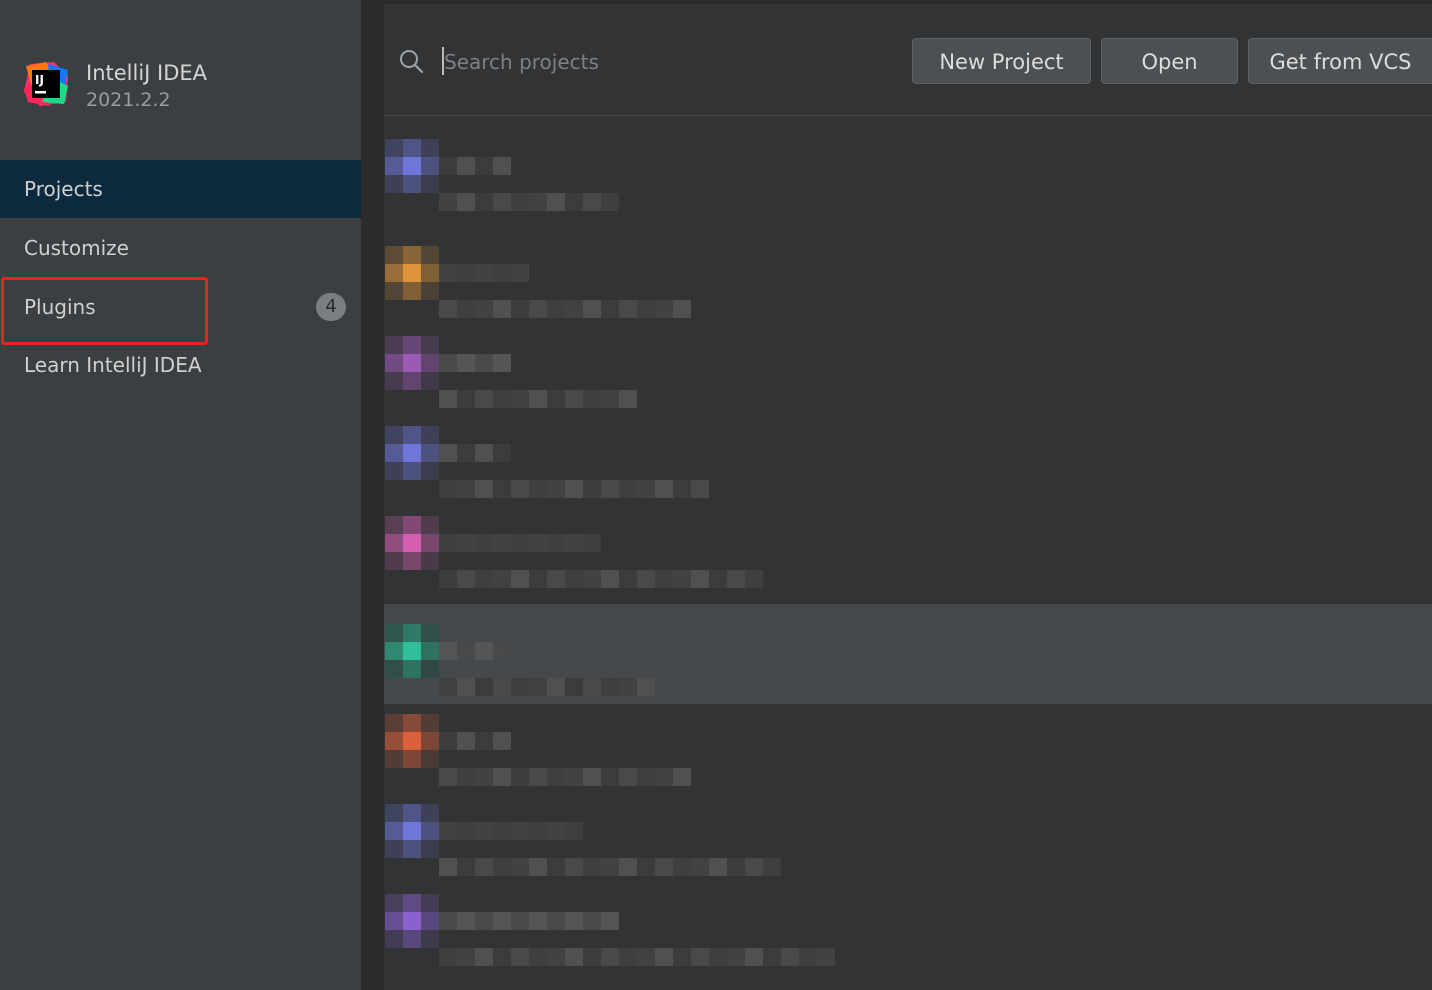 The height and width of the screenshot is (990, 1432). I want to click on sidebar-item-projects: Projects, so click(180, 189).